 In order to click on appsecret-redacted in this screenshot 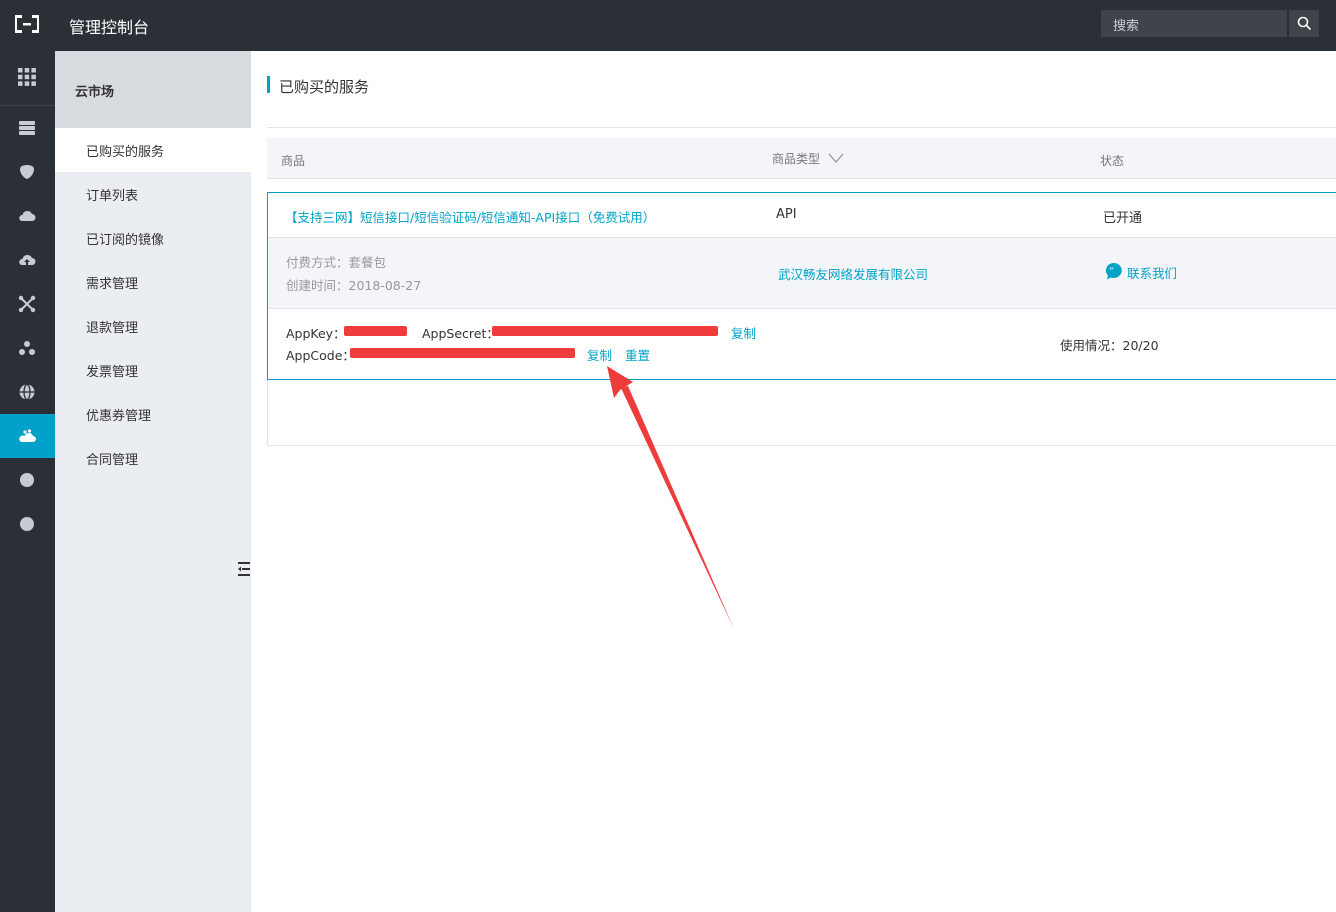, I will do `click(605, 331)`.